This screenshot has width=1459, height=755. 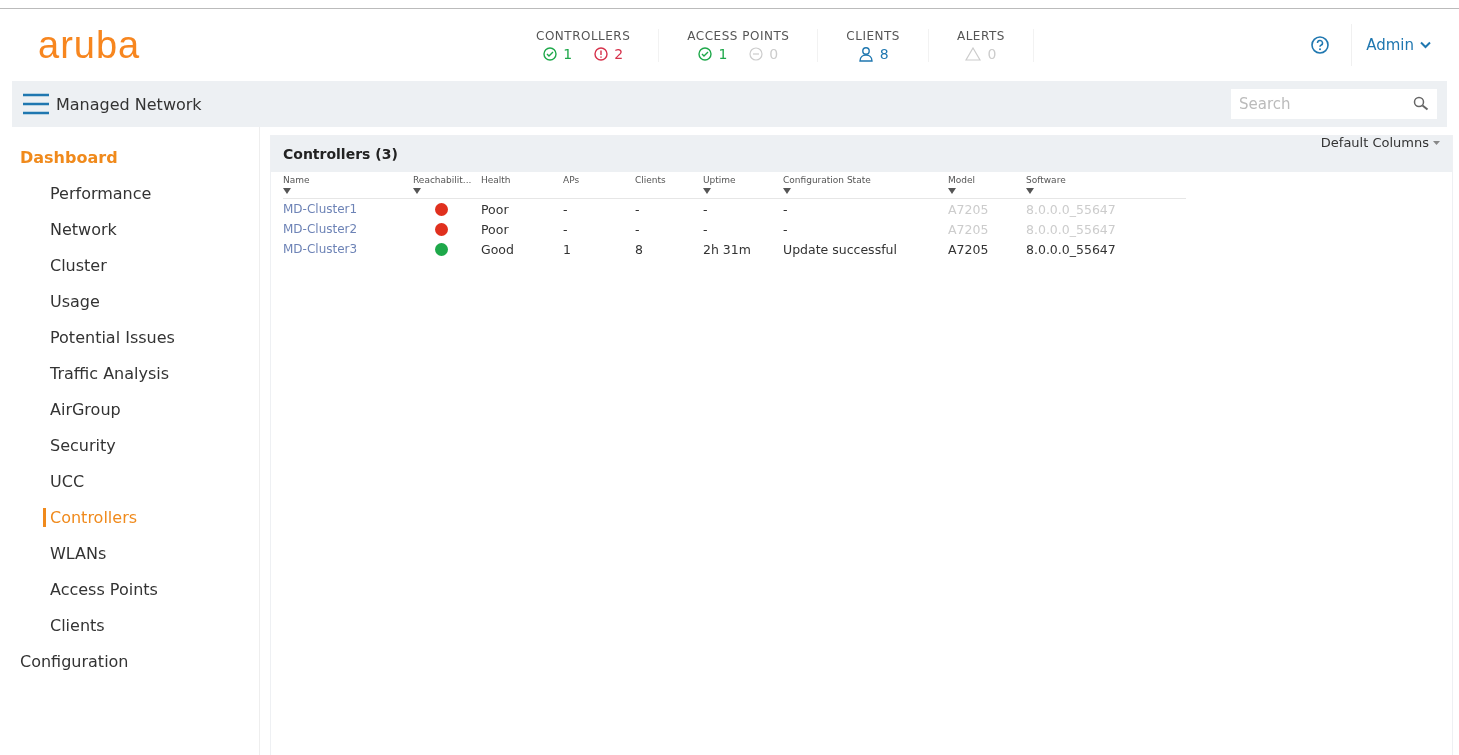 What do you see at coordinates (498, 249) in the screenshot?
I see `table-cell-text: Good` at bounding box center [498, 249].